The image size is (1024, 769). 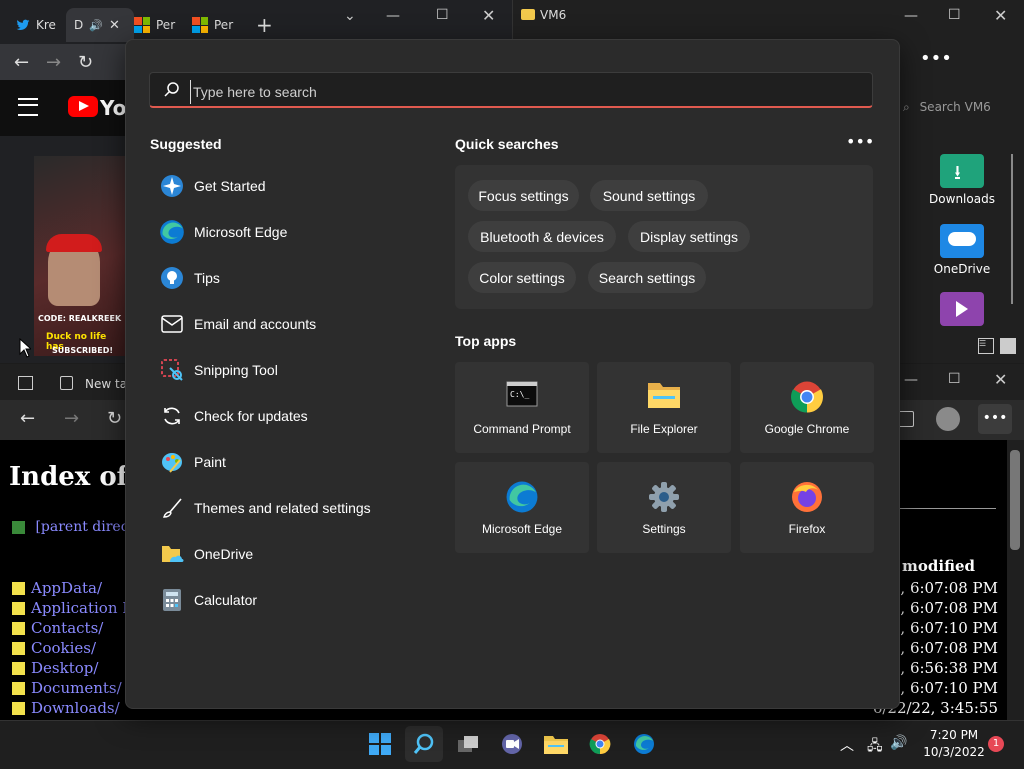 I want to click on notification-badge: 1, so click(x=996, y=744).